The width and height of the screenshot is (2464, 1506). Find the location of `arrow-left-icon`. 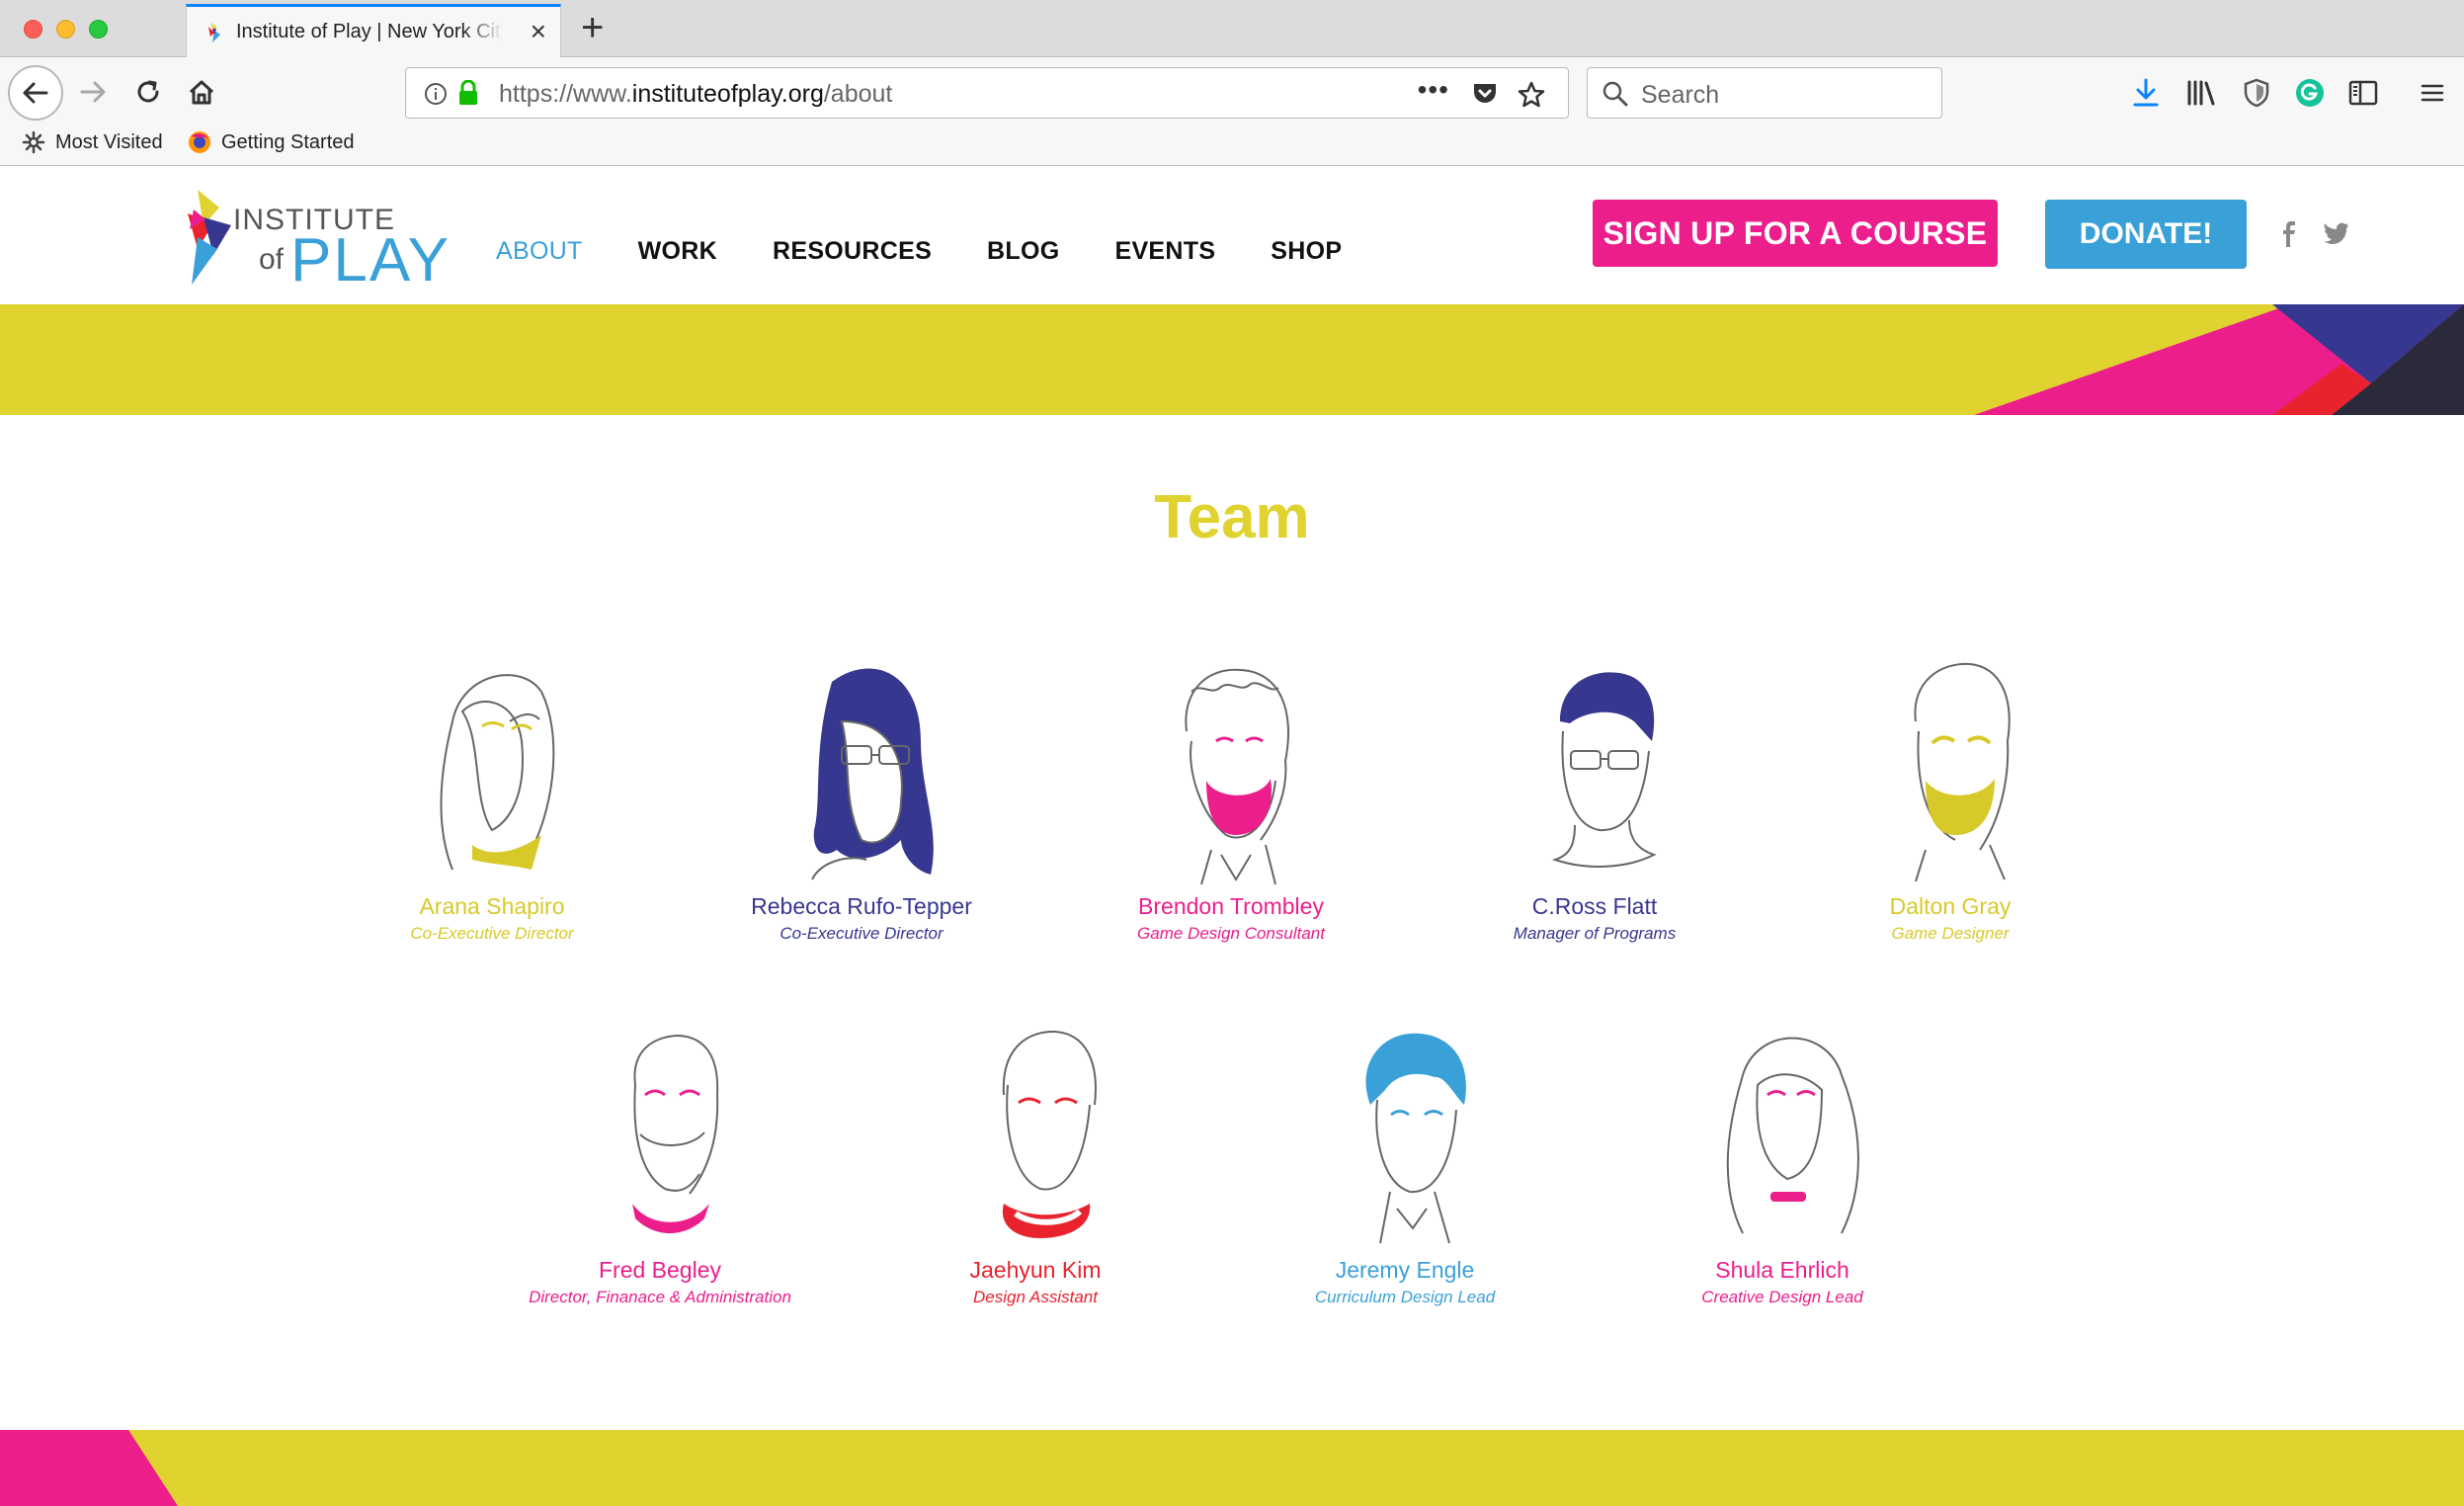

arrow-left-icon is located at coordinates (35, 93).